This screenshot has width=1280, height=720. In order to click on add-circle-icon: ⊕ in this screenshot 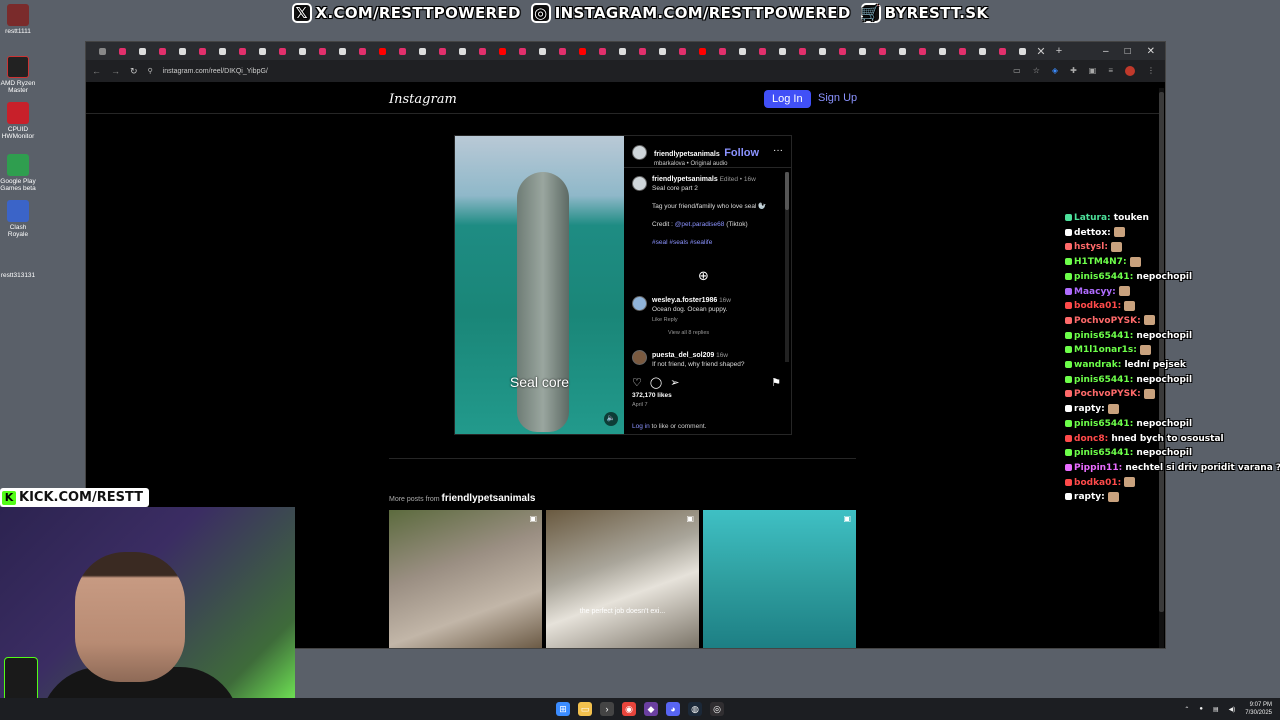, I will do `click(703, 276)`.